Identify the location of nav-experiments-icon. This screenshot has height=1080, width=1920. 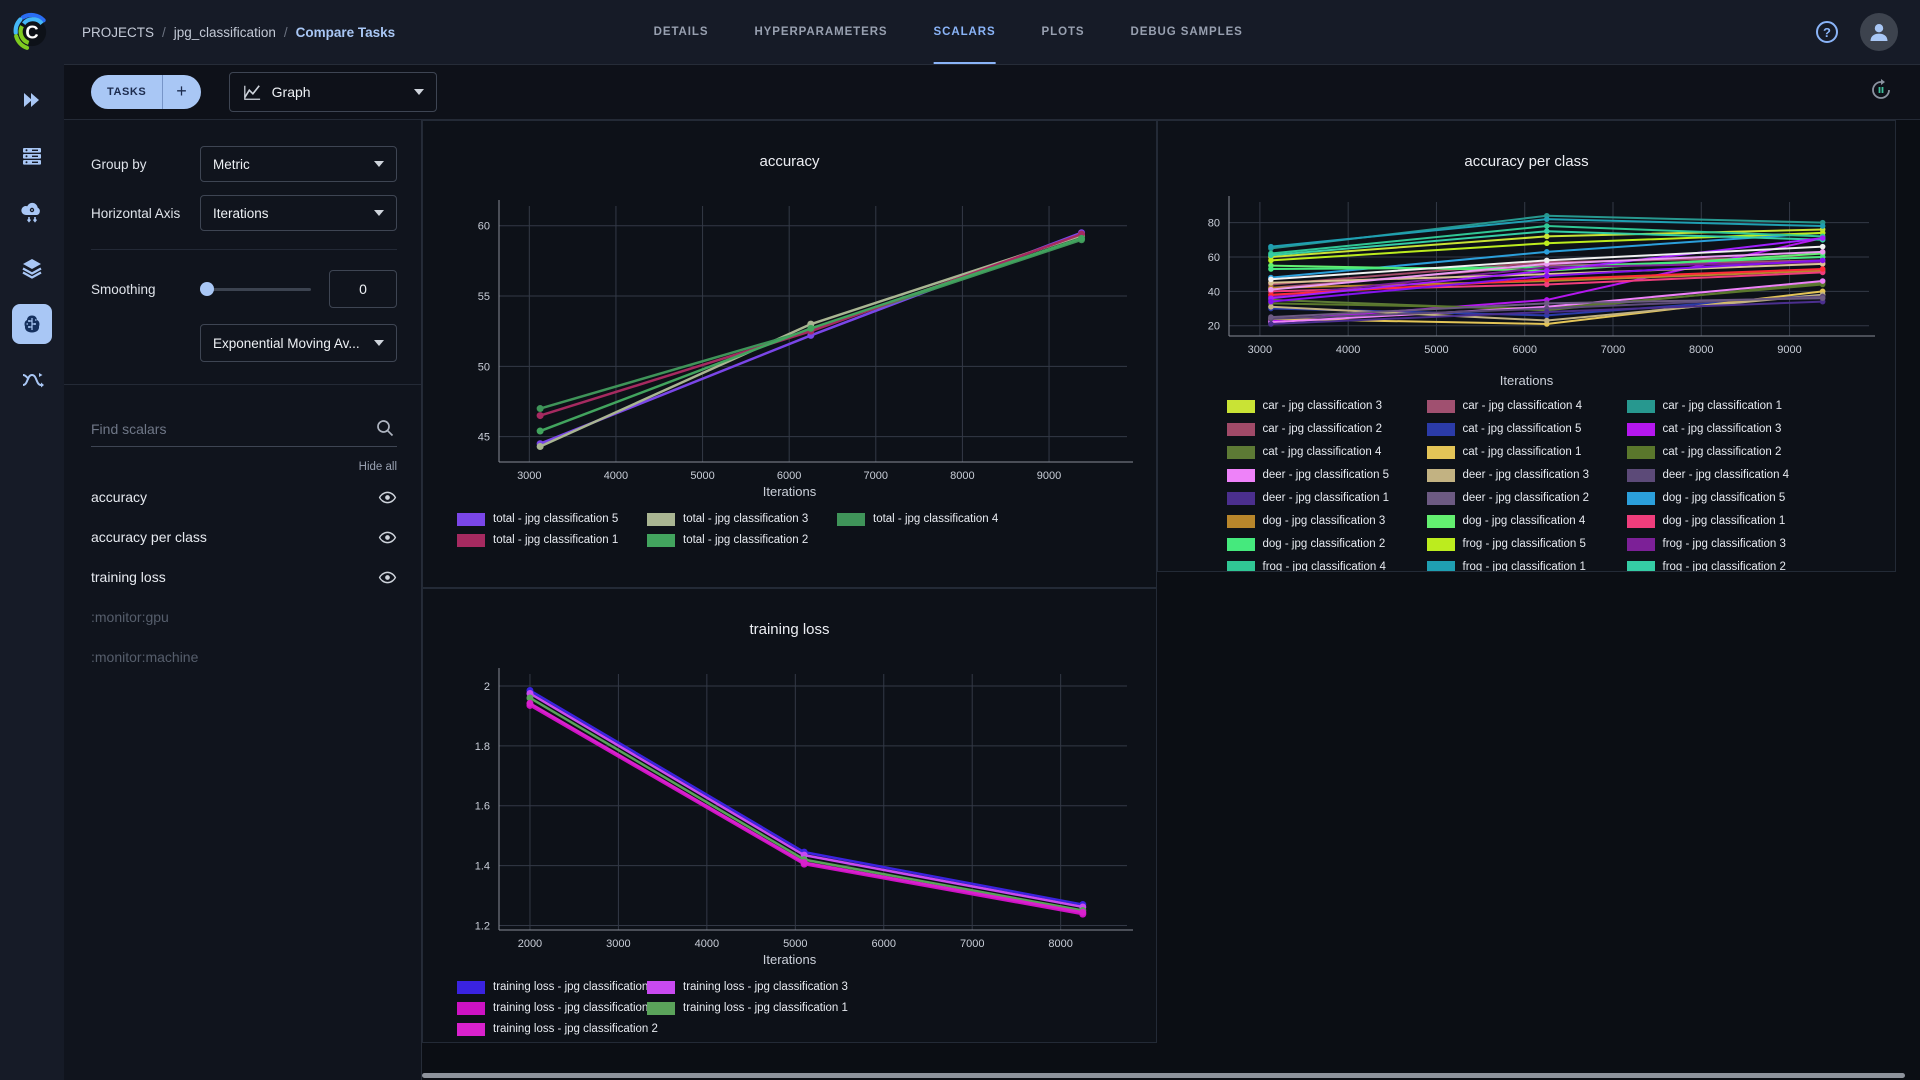
(32, 324).